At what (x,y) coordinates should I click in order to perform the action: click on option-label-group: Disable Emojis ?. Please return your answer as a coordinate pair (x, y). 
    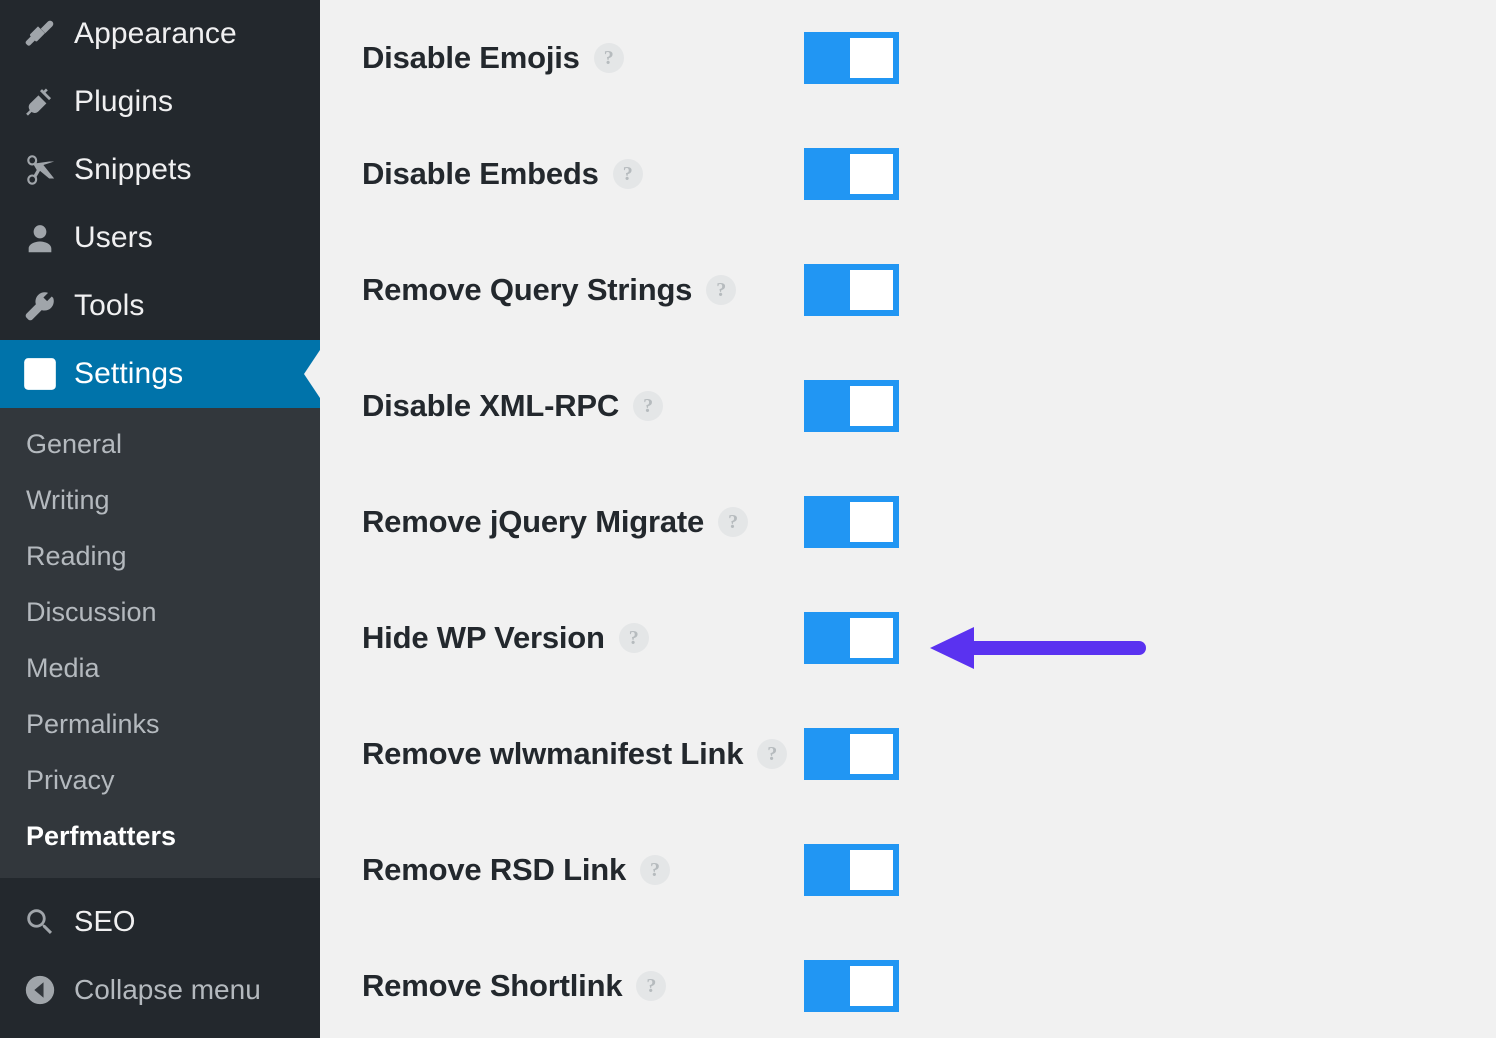
    Looking at the image, I should click on (493, 58).